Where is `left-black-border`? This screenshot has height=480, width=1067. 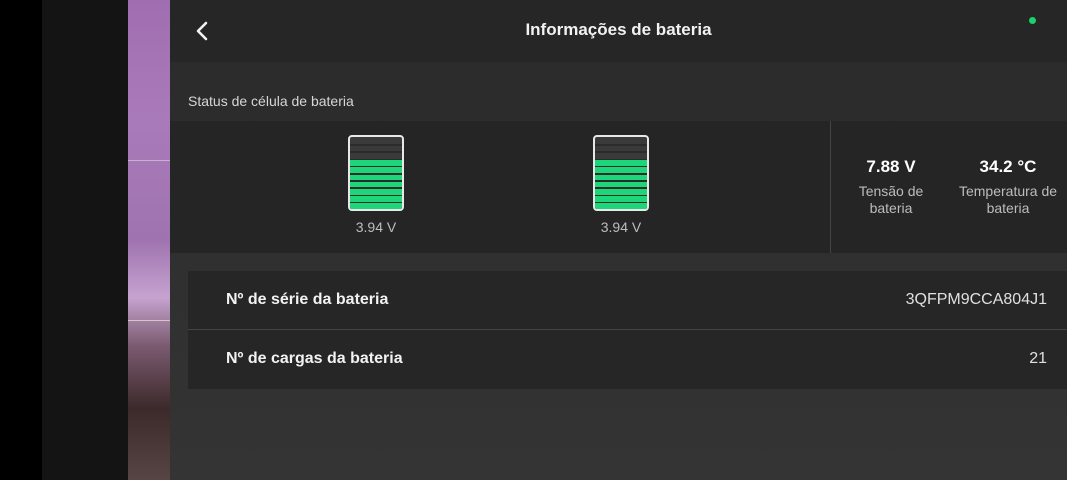
left-black-border is located at coordinates (21, 240).